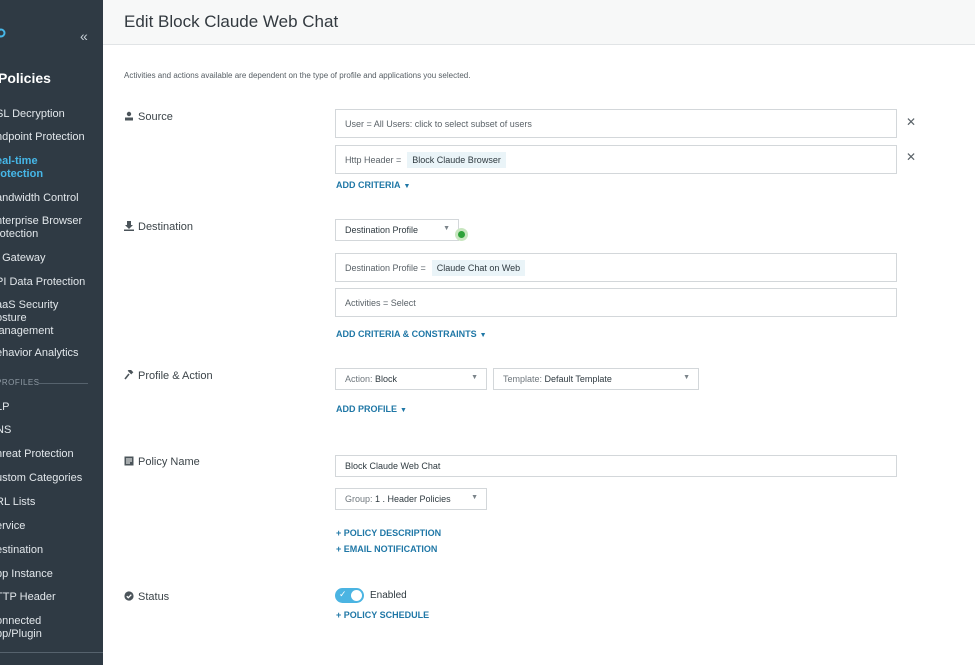  Describe the element at coordinates (356, 595) in the screenshot. I see `toggle-knob` at that location.